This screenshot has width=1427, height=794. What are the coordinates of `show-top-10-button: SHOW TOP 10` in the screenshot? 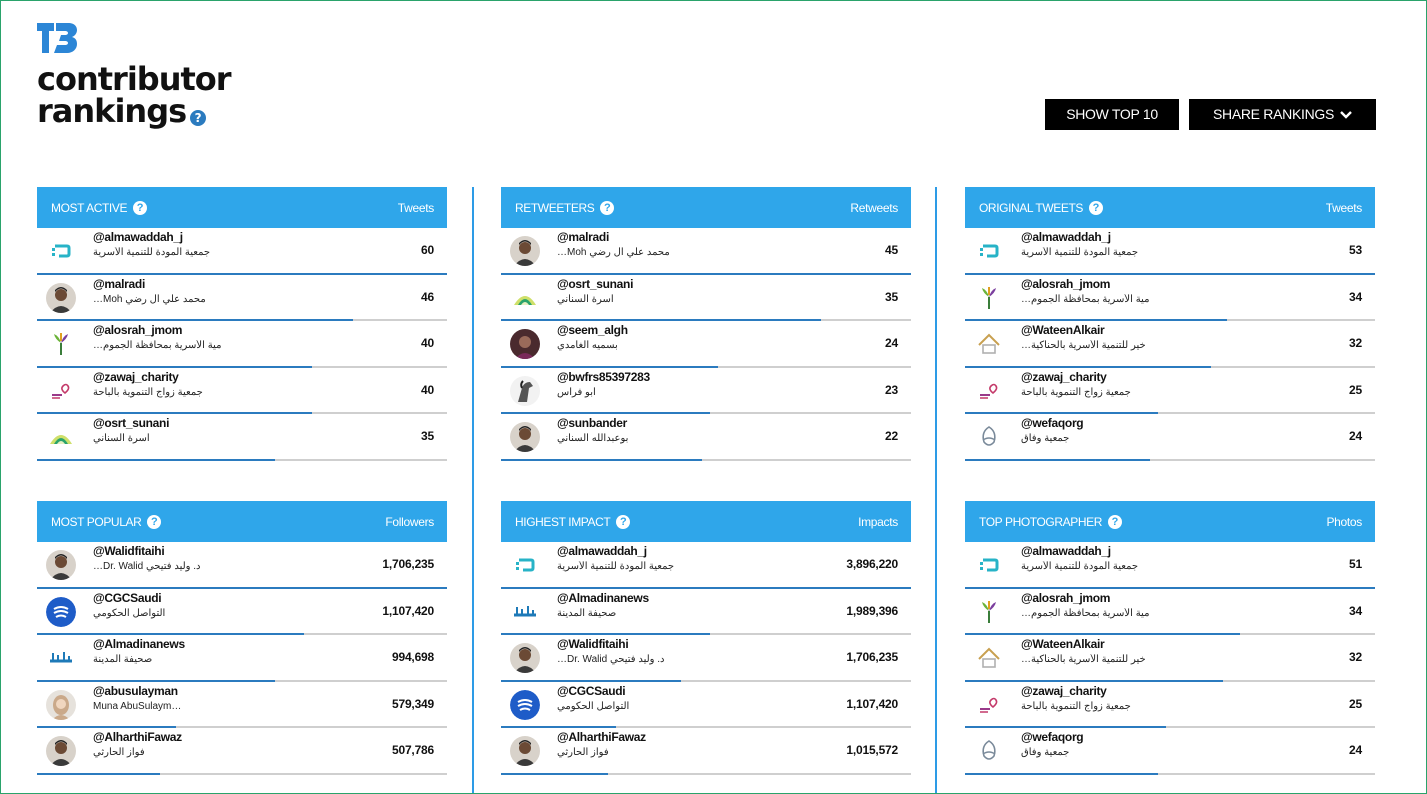 It's located at (1112, 114).